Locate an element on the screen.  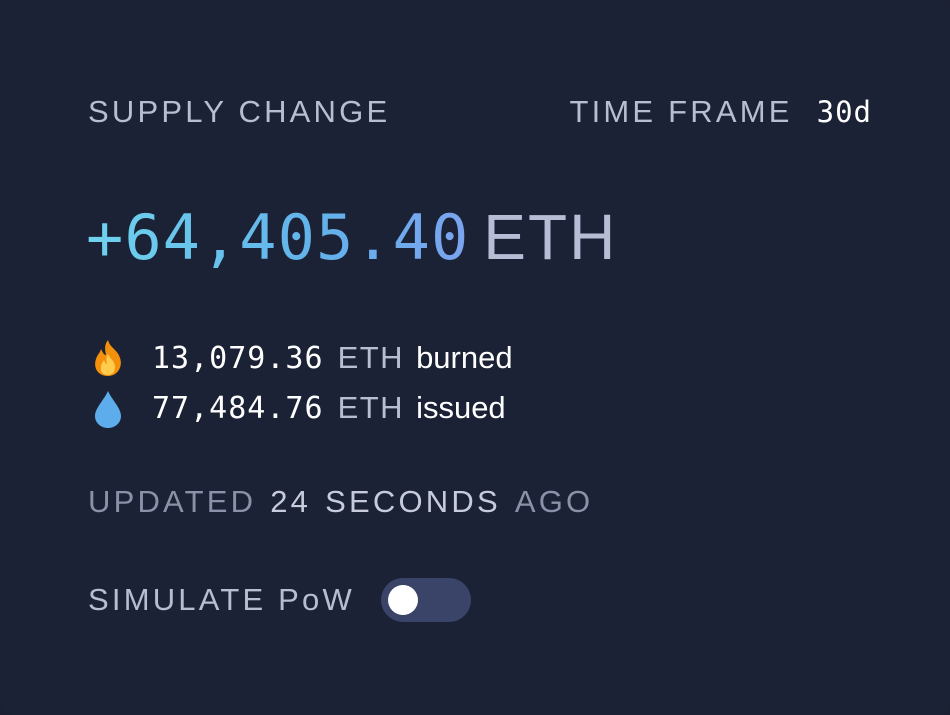
simulate-pow-toggle is located at coordinates (425, 600).